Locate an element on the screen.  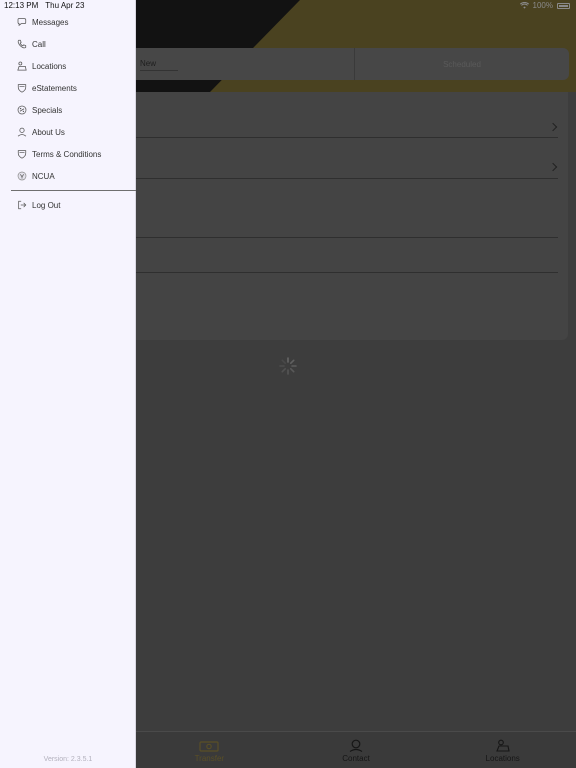
status-bar-right: 100% is located at coordinates (544, 5).